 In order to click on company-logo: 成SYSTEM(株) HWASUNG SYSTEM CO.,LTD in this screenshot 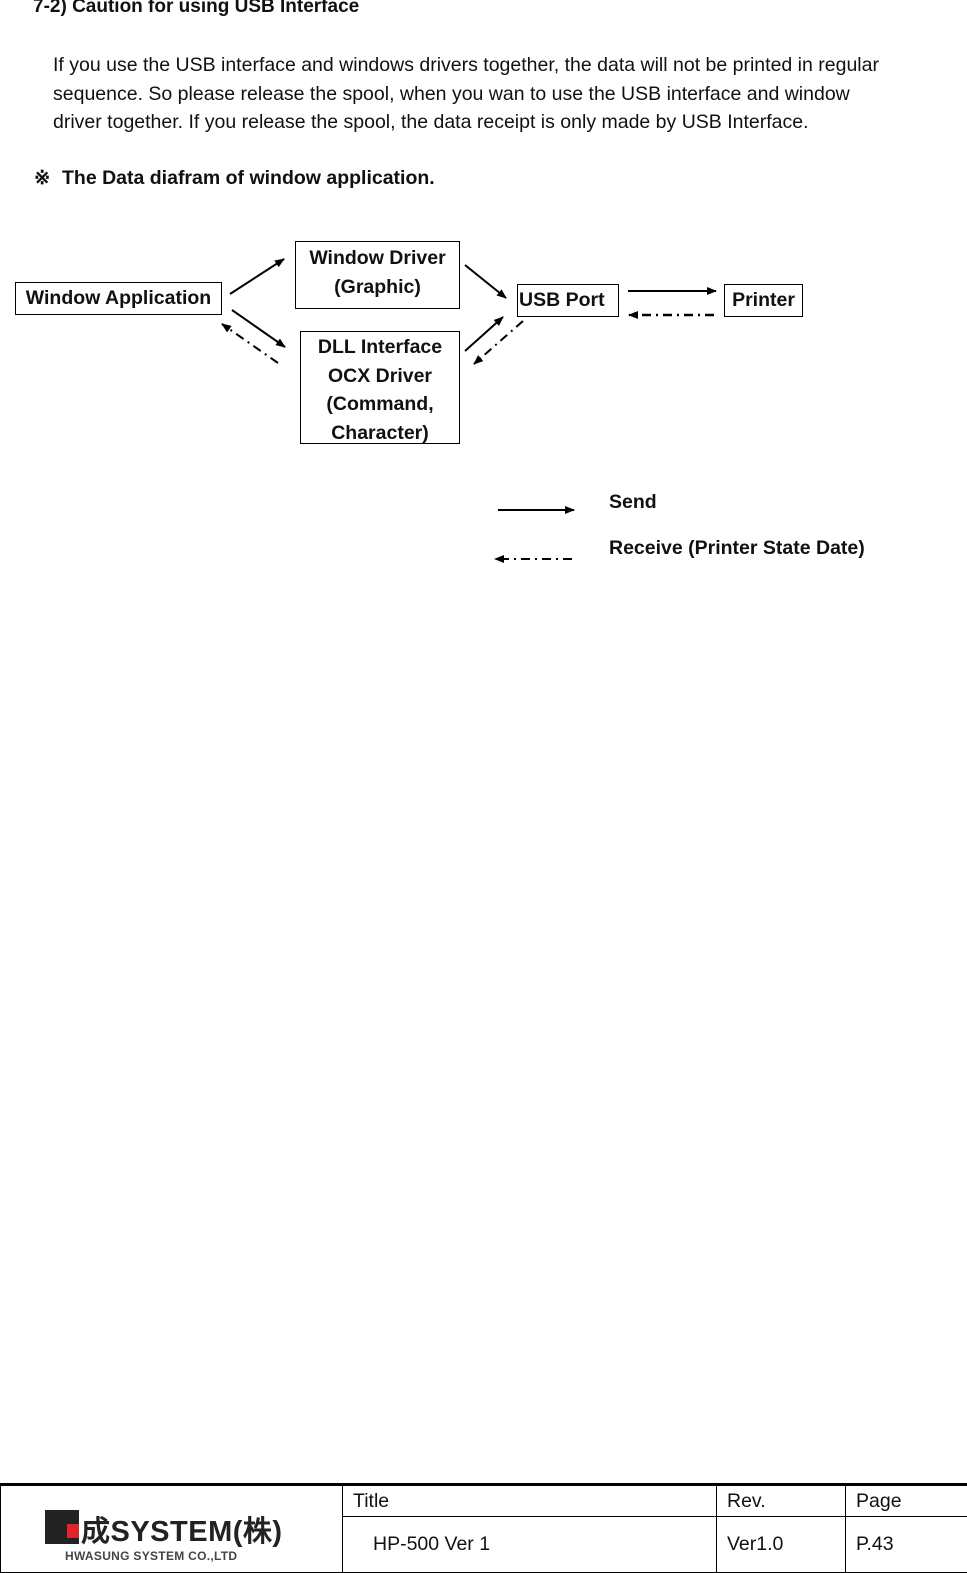, I will do `click(171, 1529)`.